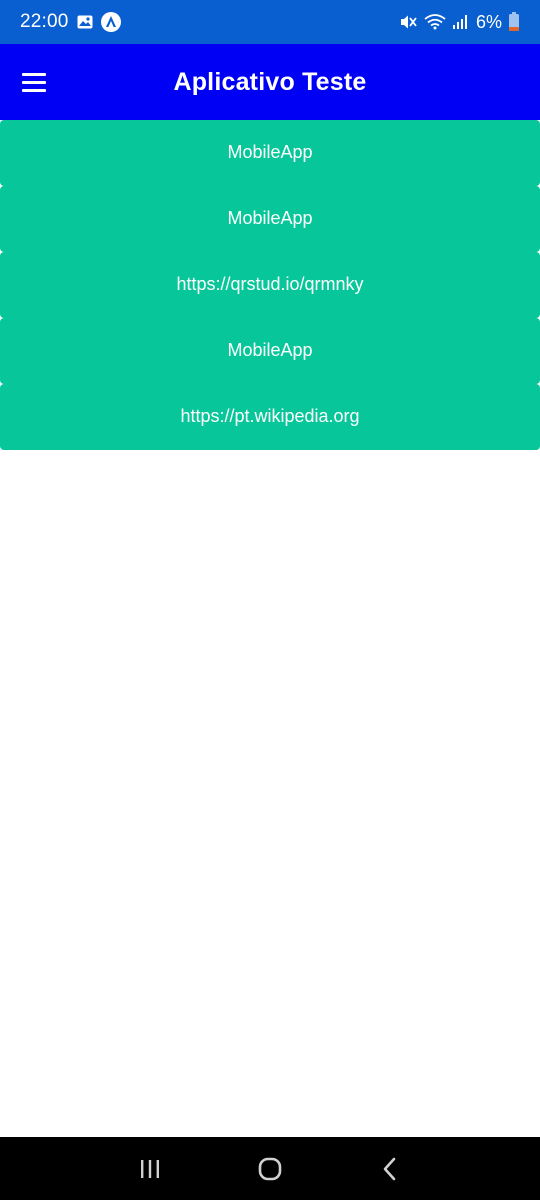 This screenshot has height=1200, width=540. I want to click on list-item-label: https://pt.wikipedia.org, so click(270, 416).